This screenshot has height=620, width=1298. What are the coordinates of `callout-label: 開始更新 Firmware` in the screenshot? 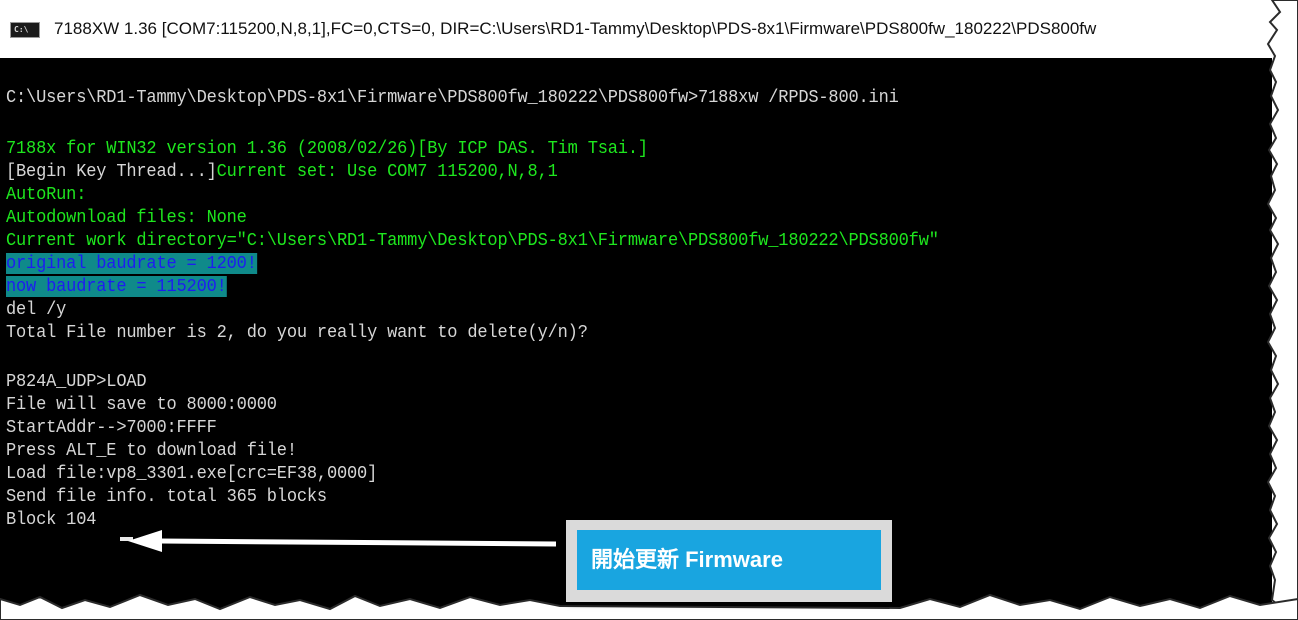 It's located at (687, 559).